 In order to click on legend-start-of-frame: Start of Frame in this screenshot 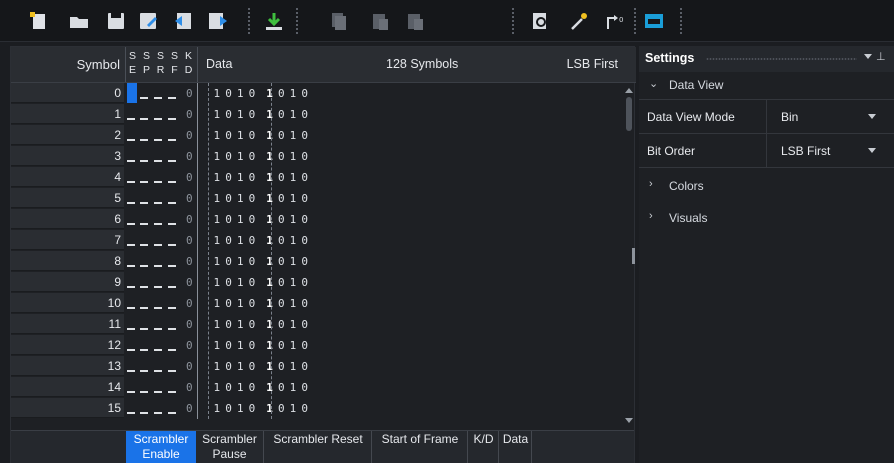, I will do `click(420, 447)`.